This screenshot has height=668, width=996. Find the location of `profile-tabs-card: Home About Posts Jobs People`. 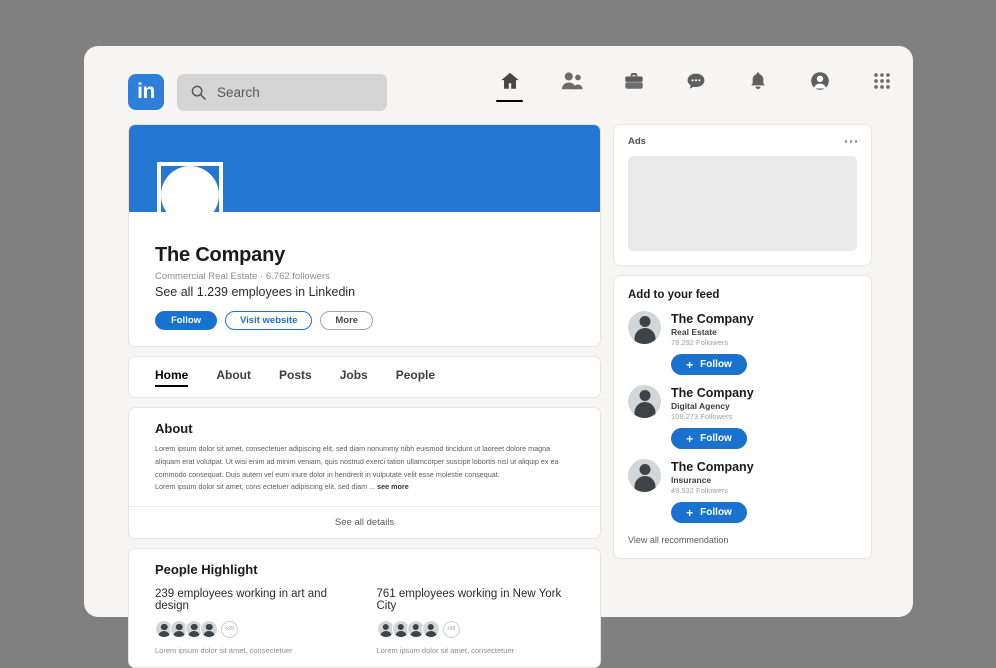

profile-tabs-card: Home About Posts Jobs People is located at coordinates (364, 377).